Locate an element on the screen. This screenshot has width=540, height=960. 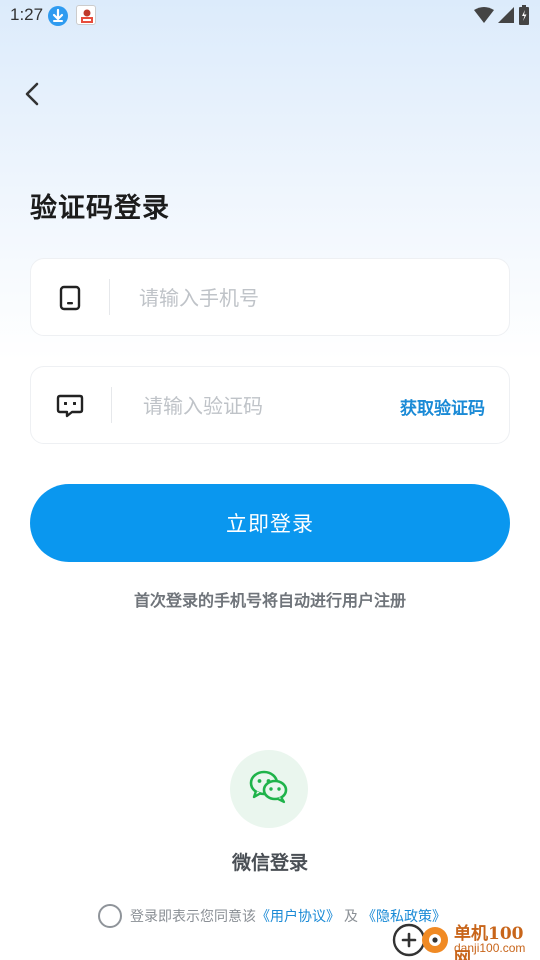
status-bar: 1:27 is located at coordinates (270, 16).